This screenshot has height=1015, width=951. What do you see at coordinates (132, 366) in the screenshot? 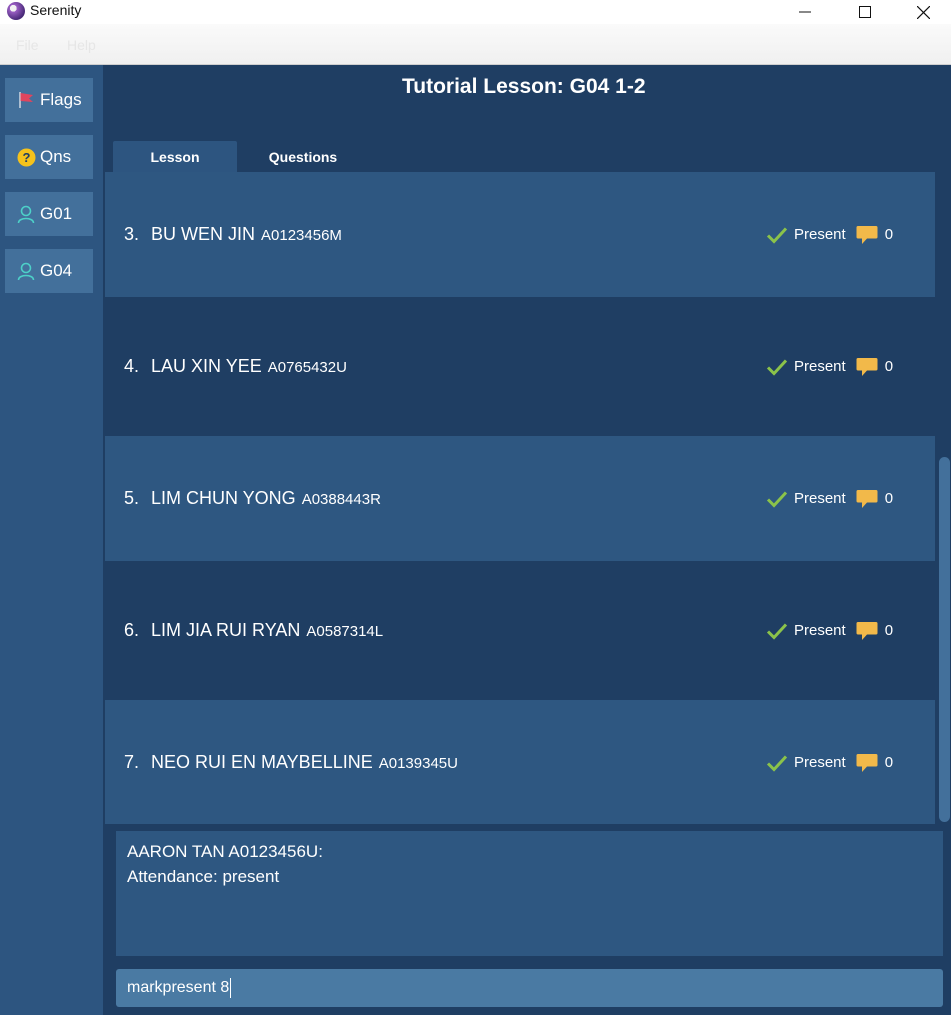
I see `row-index: 4.` at bounding box center [132, 366].